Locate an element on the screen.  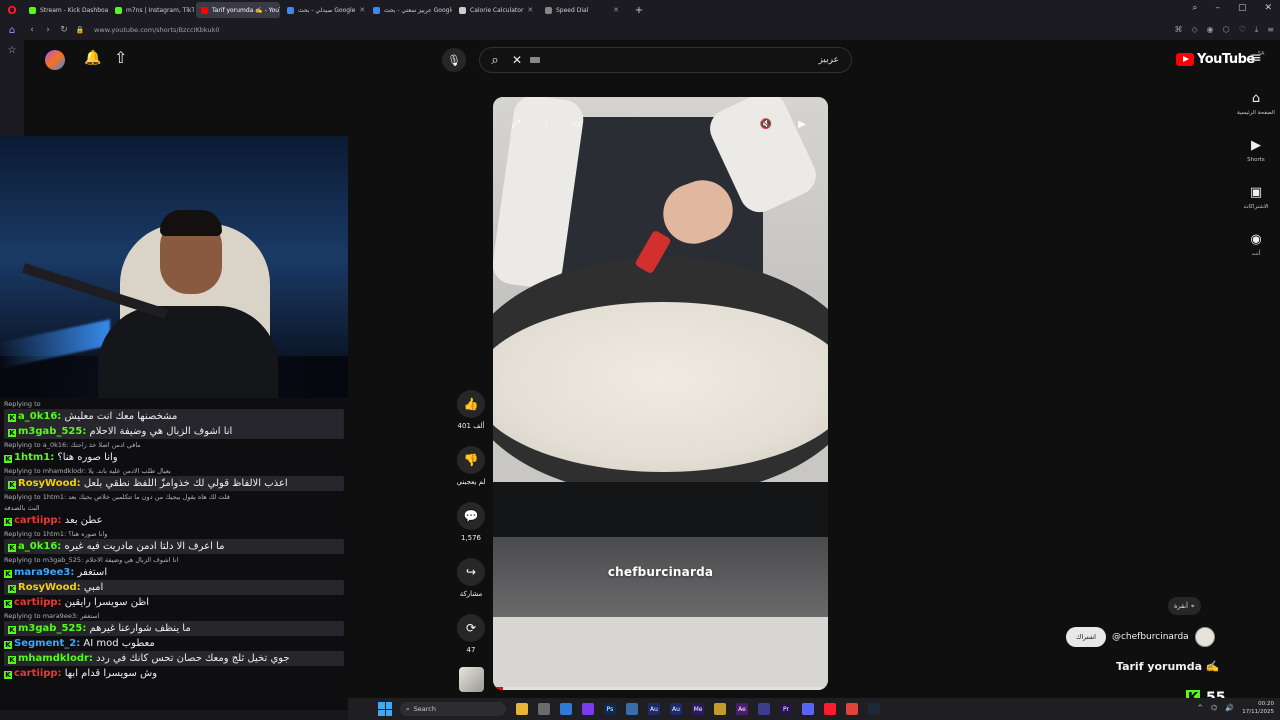
audition-icon-2: Au is located at coordinates (676, 709).